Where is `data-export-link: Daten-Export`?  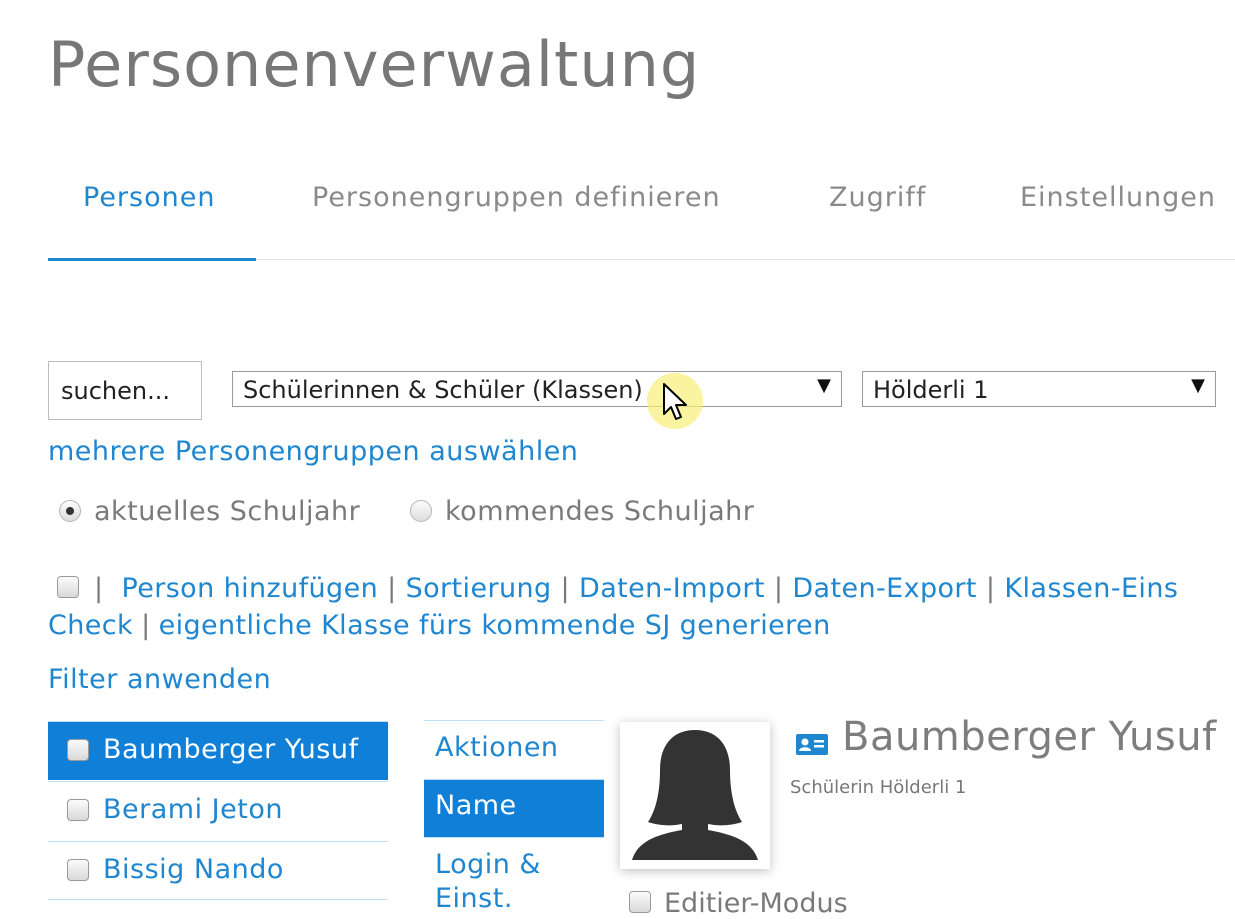 data-export-link: Daten-Export is located at coordinates (884, 588).